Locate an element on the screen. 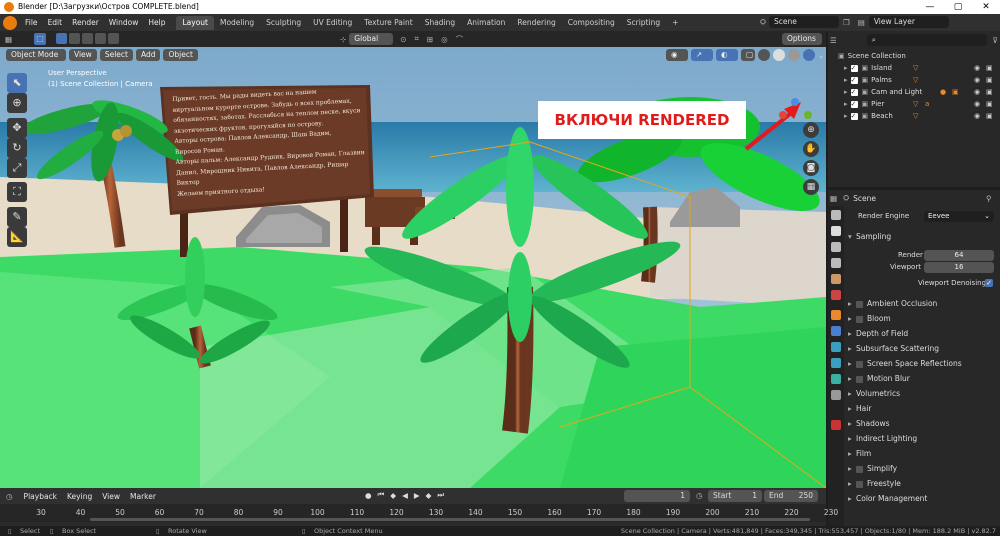  falloff-icon: ⌒ is located at coordinates (460, 39).